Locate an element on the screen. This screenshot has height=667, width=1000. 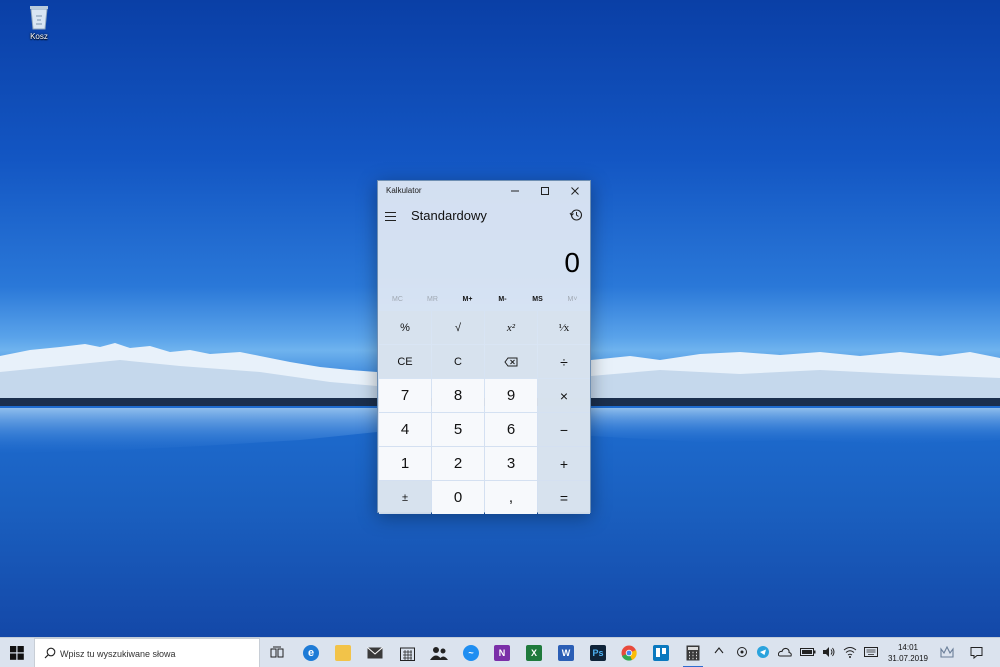
mode-title: Standardowy is located at coordinates (449, 215).